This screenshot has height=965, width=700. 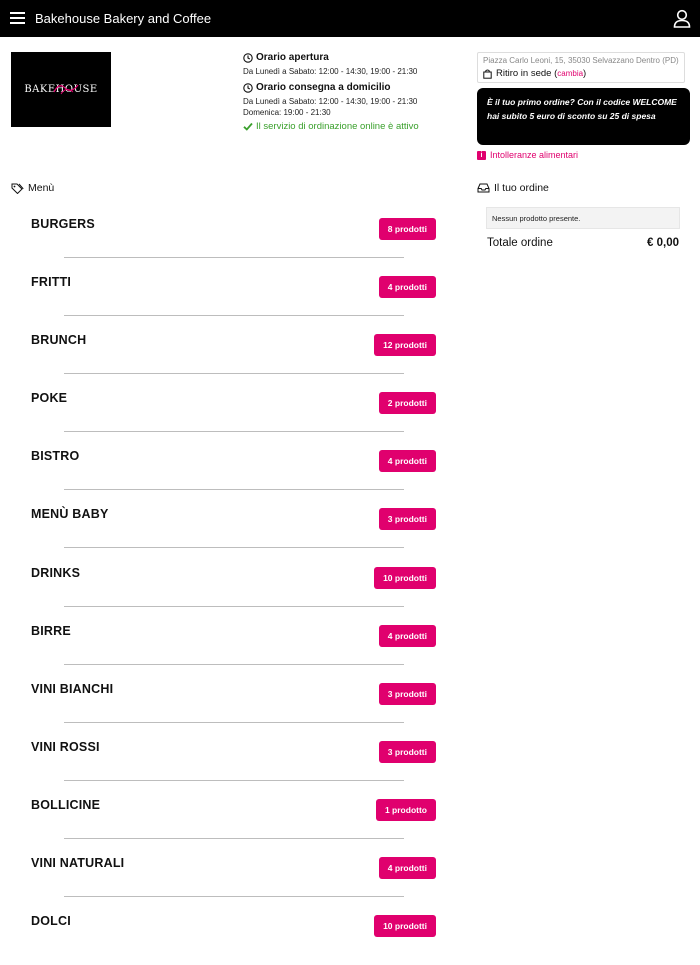 I want to click on menu-category: BIRRE 4 prodotti, so click(x=230, y=646).